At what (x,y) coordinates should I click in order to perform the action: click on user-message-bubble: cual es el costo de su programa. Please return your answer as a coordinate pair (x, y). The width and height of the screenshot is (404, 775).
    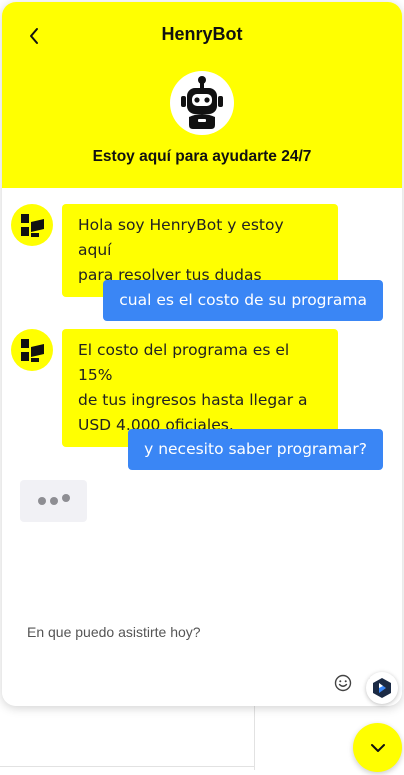
    Looking at the image, I should click on (243, 300).